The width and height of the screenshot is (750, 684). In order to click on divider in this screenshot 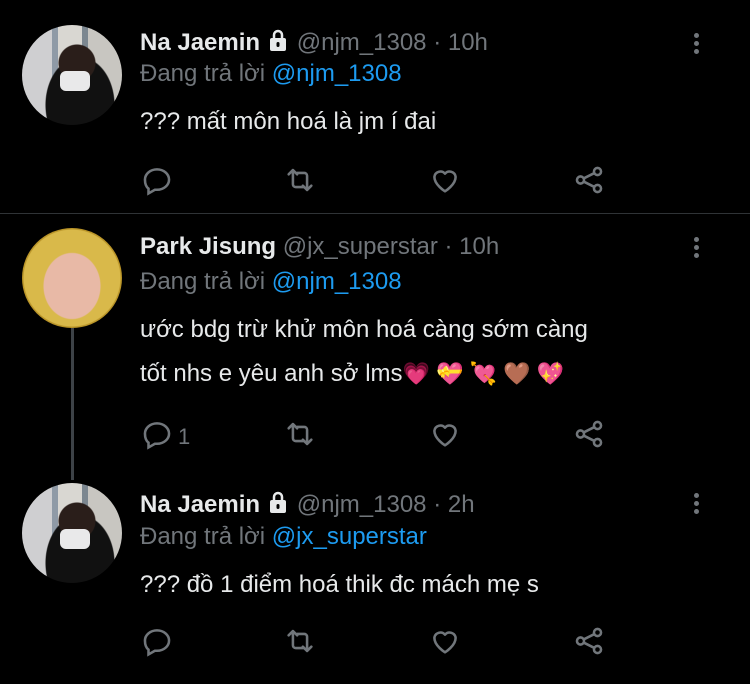, I will do `click(375, 213)`.